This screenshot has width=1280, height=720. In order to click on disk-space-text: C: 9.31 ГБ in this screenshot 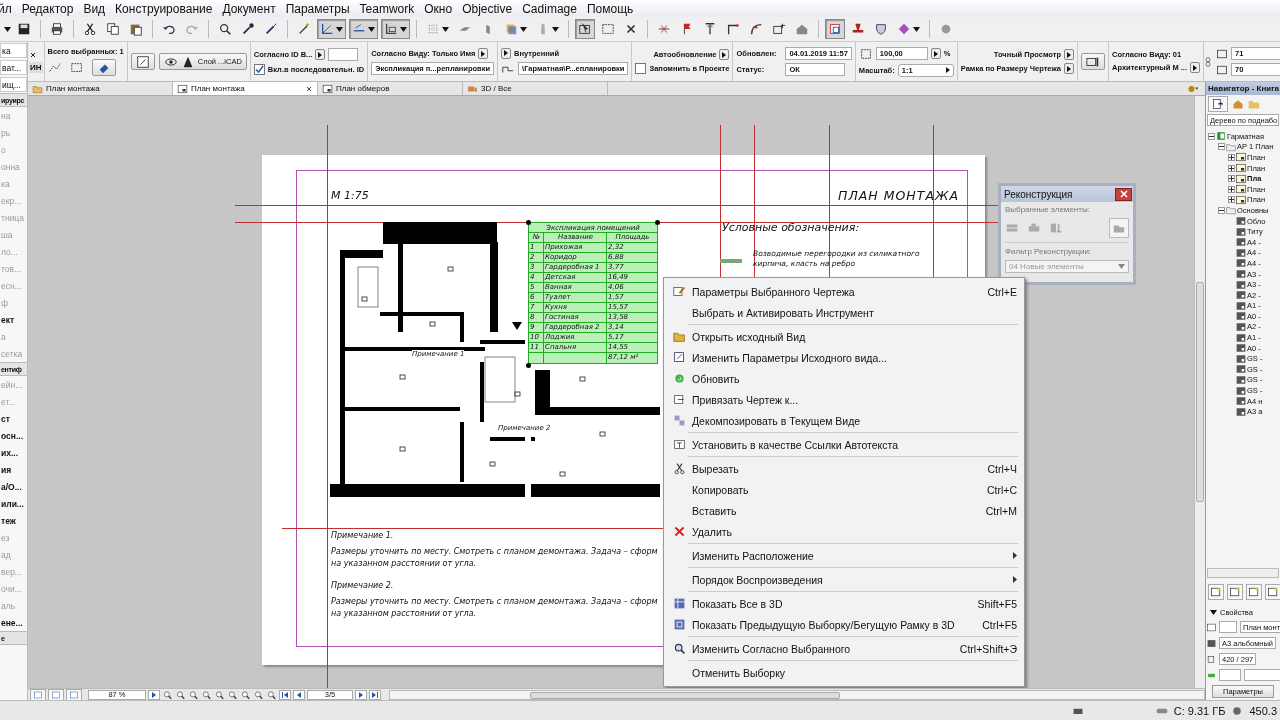, I will do `click(1199, 710)`.